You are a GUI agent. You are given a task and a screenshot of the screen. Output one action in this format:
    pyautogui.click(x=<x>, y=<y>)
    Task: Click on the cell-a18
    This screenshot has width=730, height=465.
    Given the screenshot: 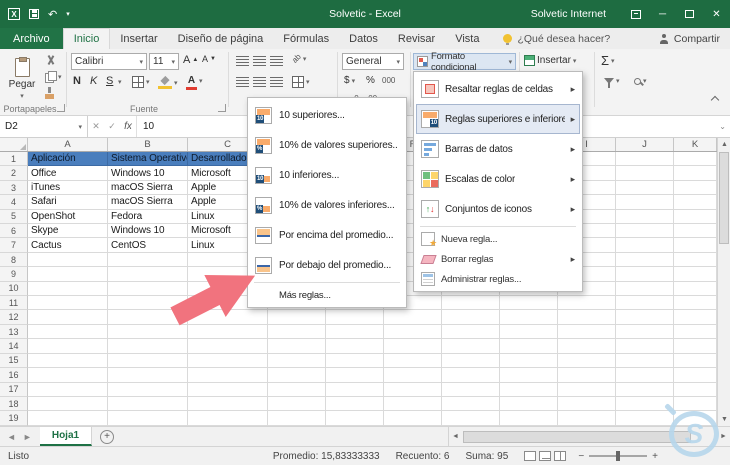 What is the action you would take?
    pyautogui.click(x=68, y=404)
    